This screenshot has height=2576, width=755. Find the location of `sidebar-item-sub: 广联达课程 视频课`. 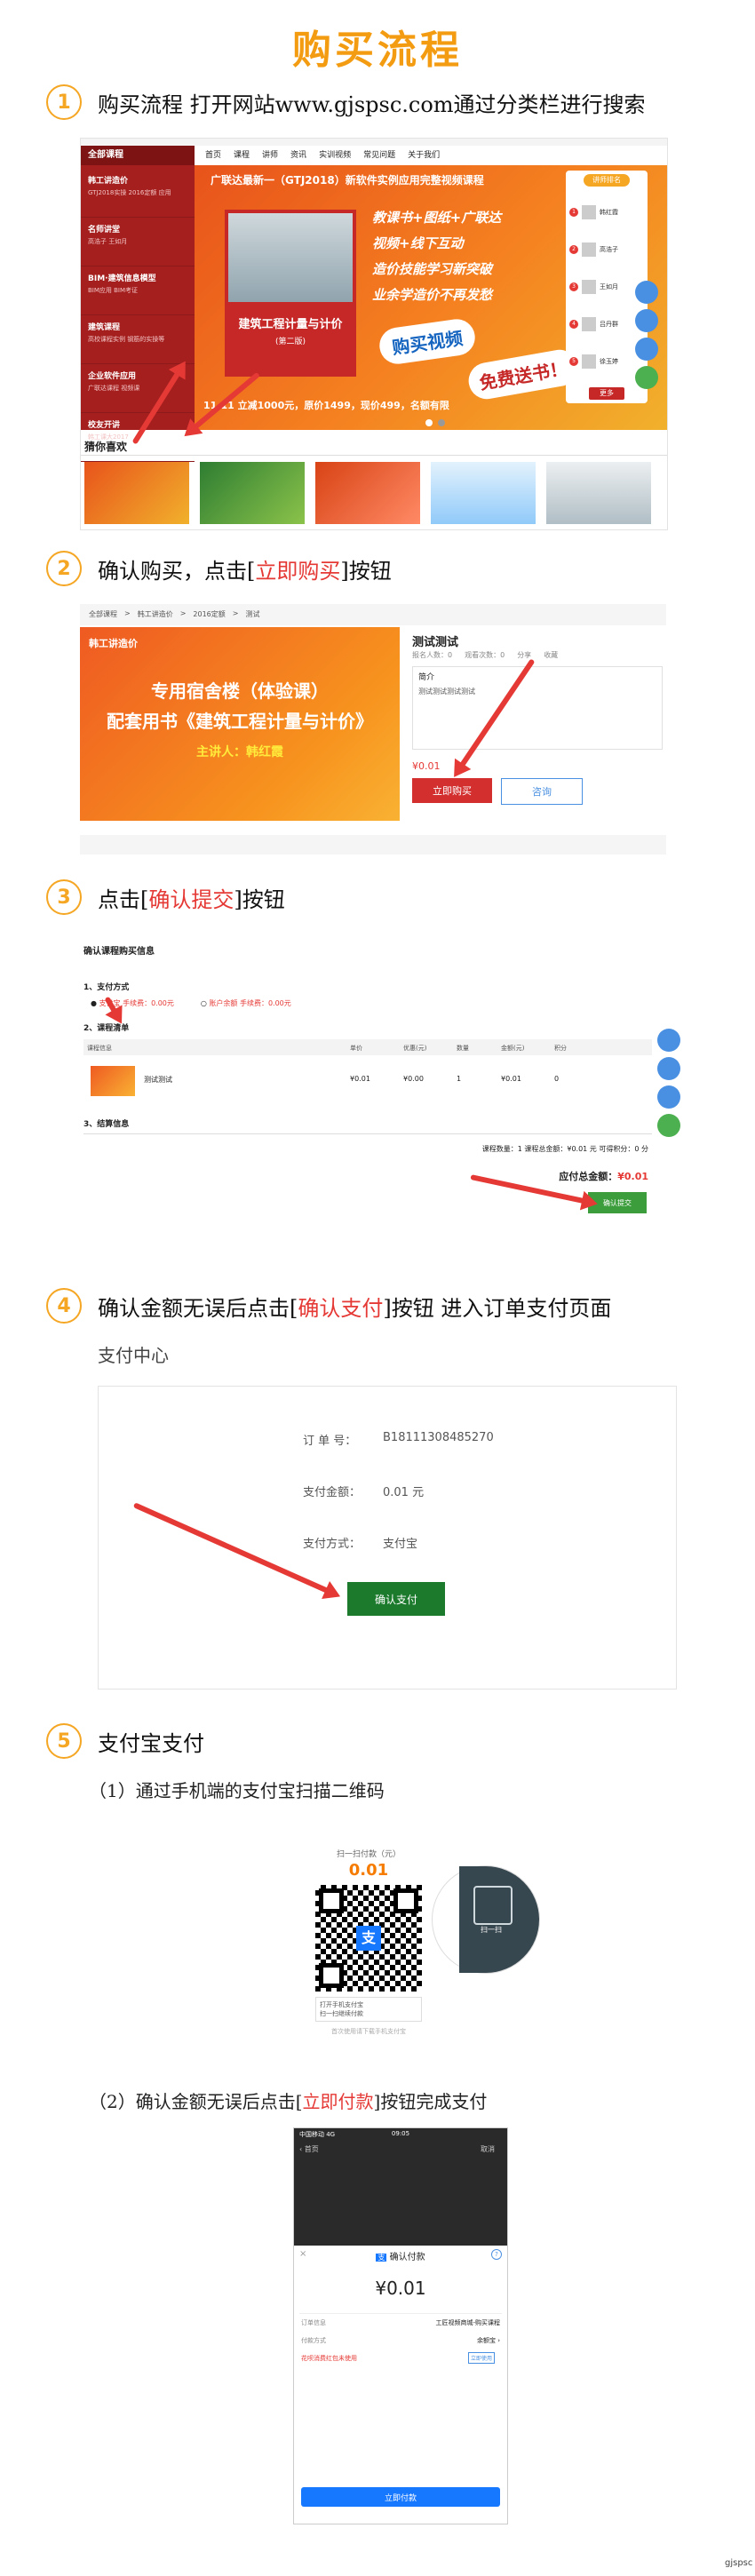

sidebar-item-sub: 广联达课程 视频课 is located at coordinates (114, 388).